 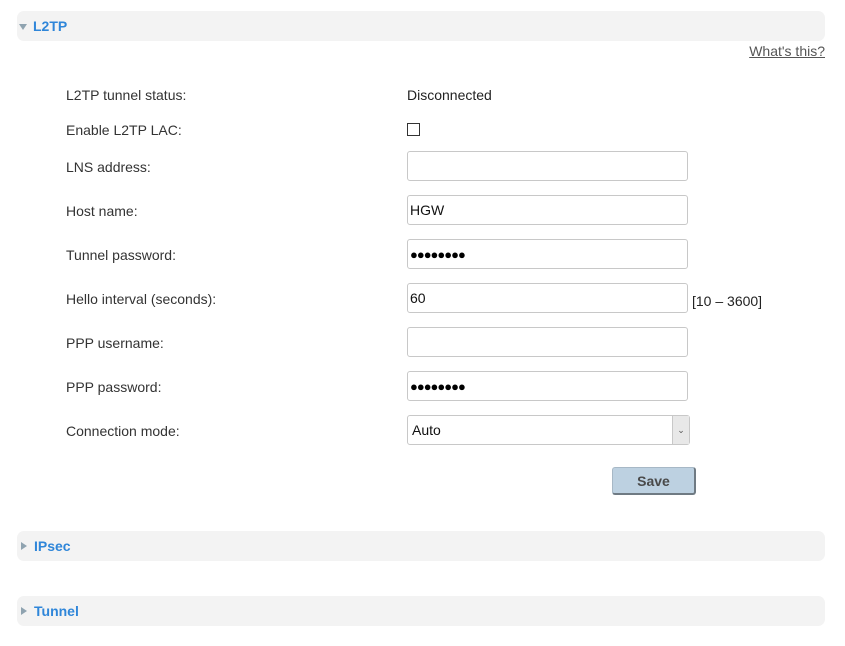 I want to click on host-name-label: Host name:, so click(x=102, y=211).